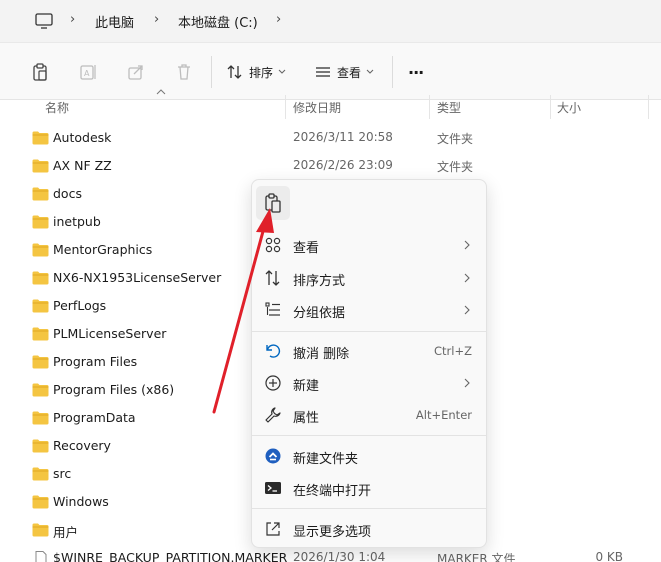  I want to click on file-name: inetpub, so click(77, 221).